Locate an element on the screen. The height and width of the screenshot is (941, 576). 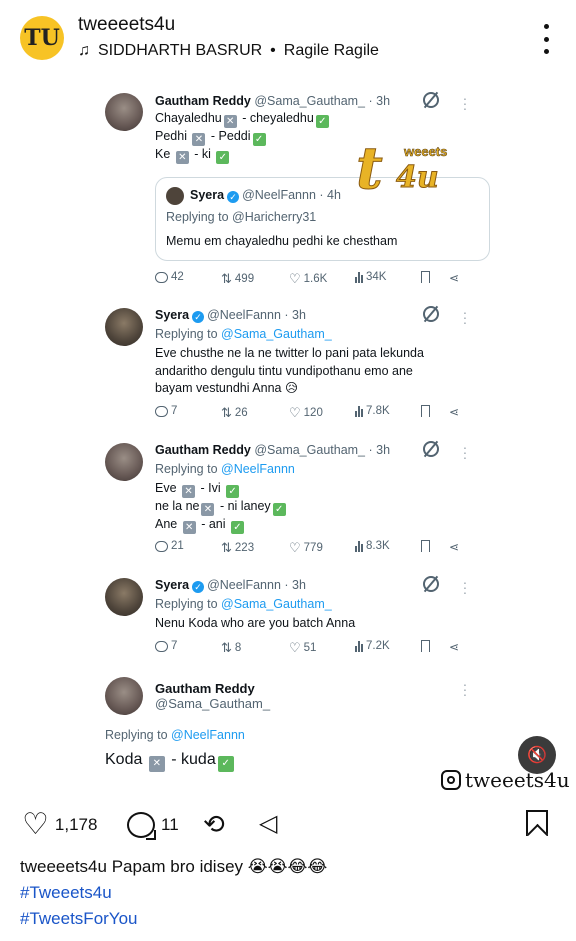
hashtag-link: #TweetsForYou is located at coordinates (79, 919).